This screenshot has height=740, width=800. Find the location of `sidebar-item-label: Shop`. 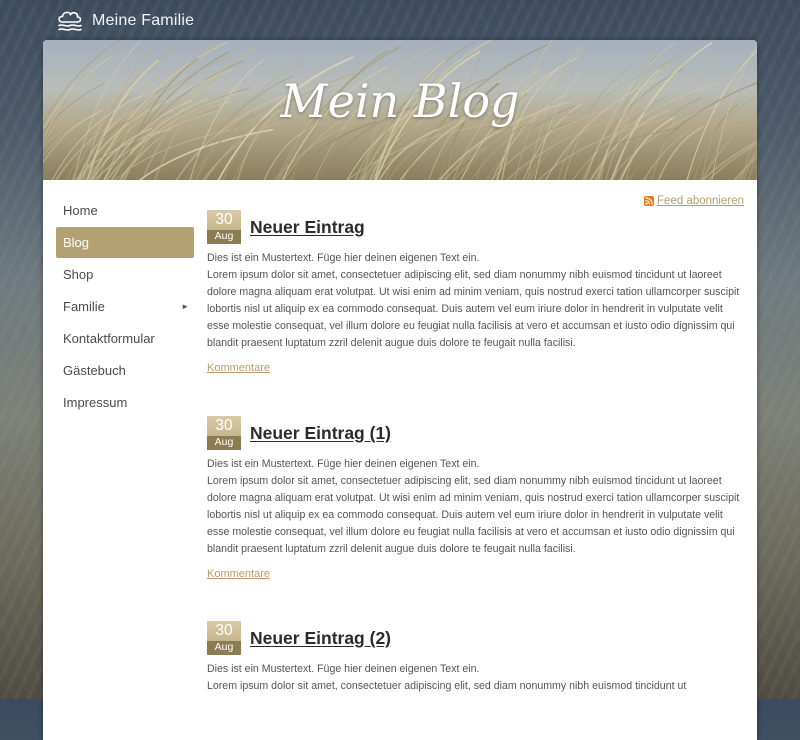

sidebar-item-label: Shop is located at coordinates (78, 274).